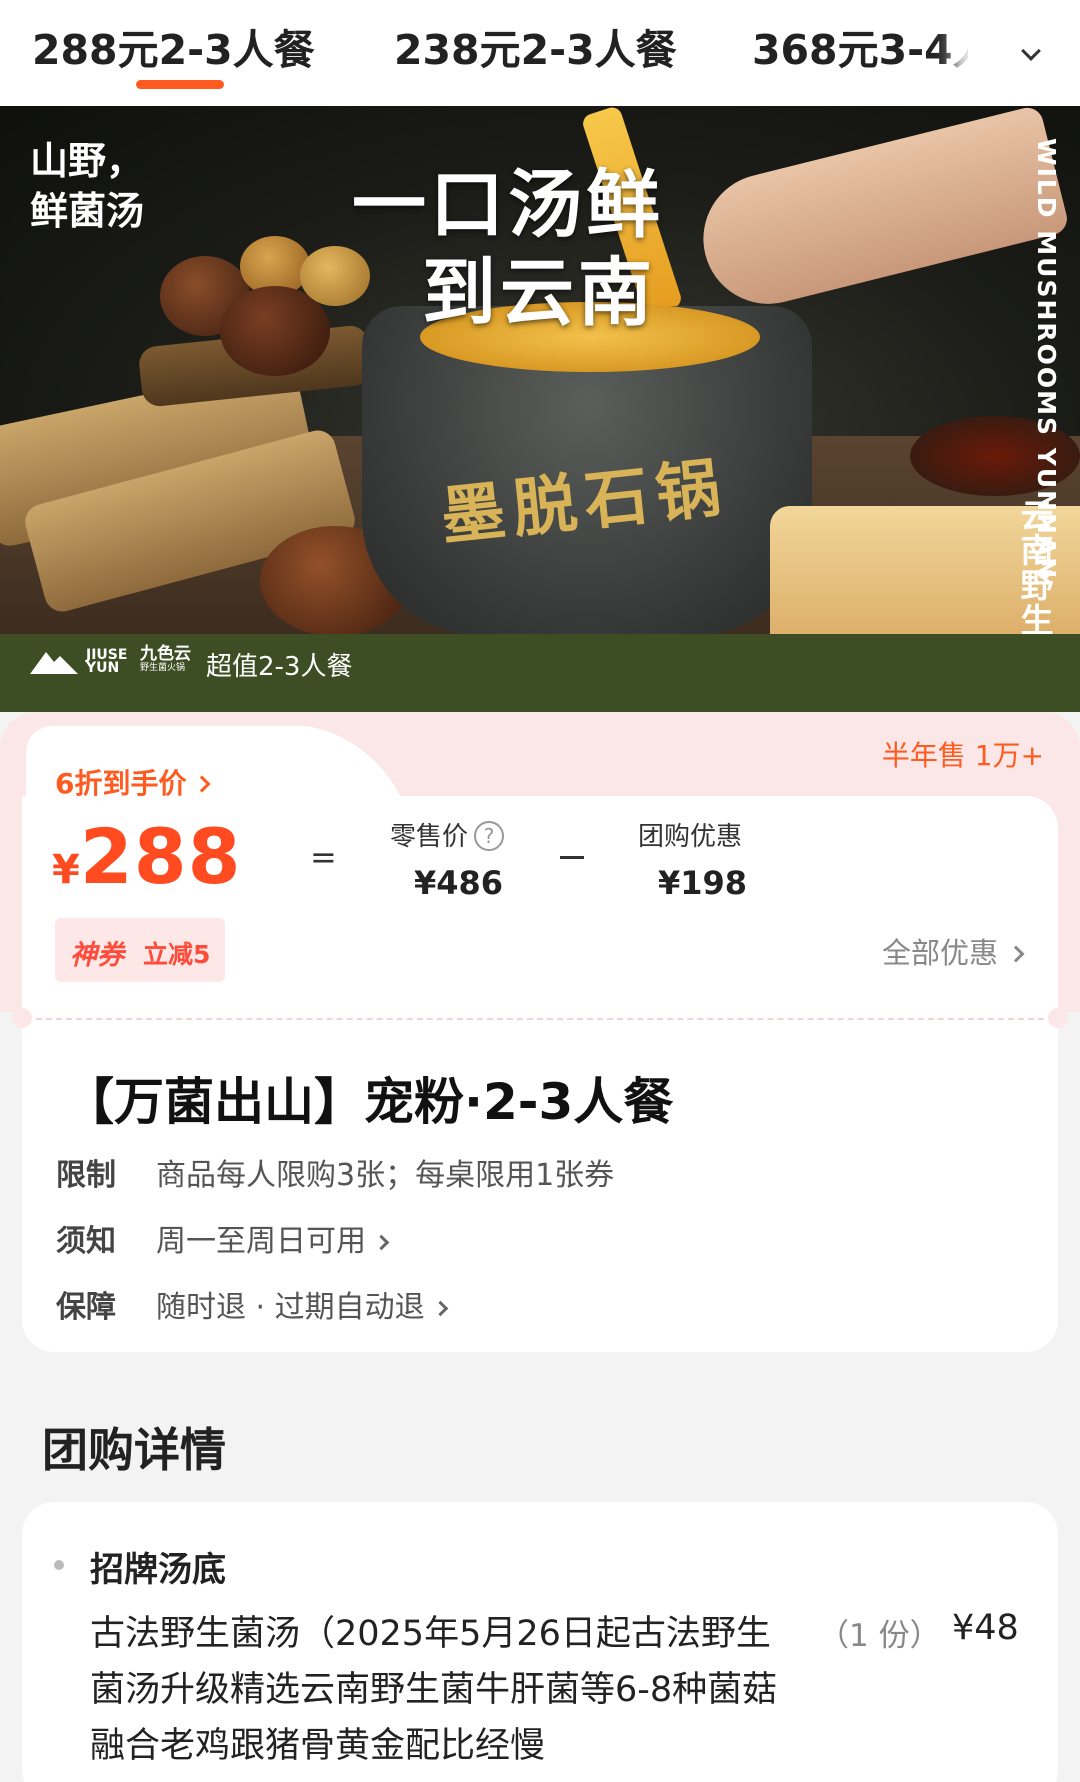 The image size is (1080, 1782). What do you see at coordinates (147, 856) in the screenshot?
I see `final-price: ¥288` at bounding box center [147, 856].